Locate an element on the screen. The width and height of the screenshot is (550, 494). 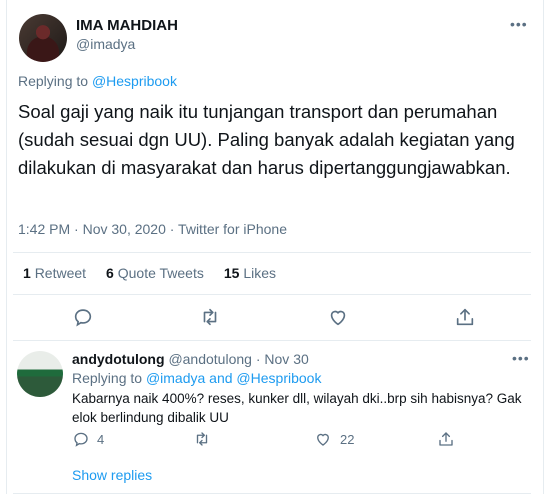
quote-tweets-stat: 6 Quote Tweets is located at coordinates (155, 273).